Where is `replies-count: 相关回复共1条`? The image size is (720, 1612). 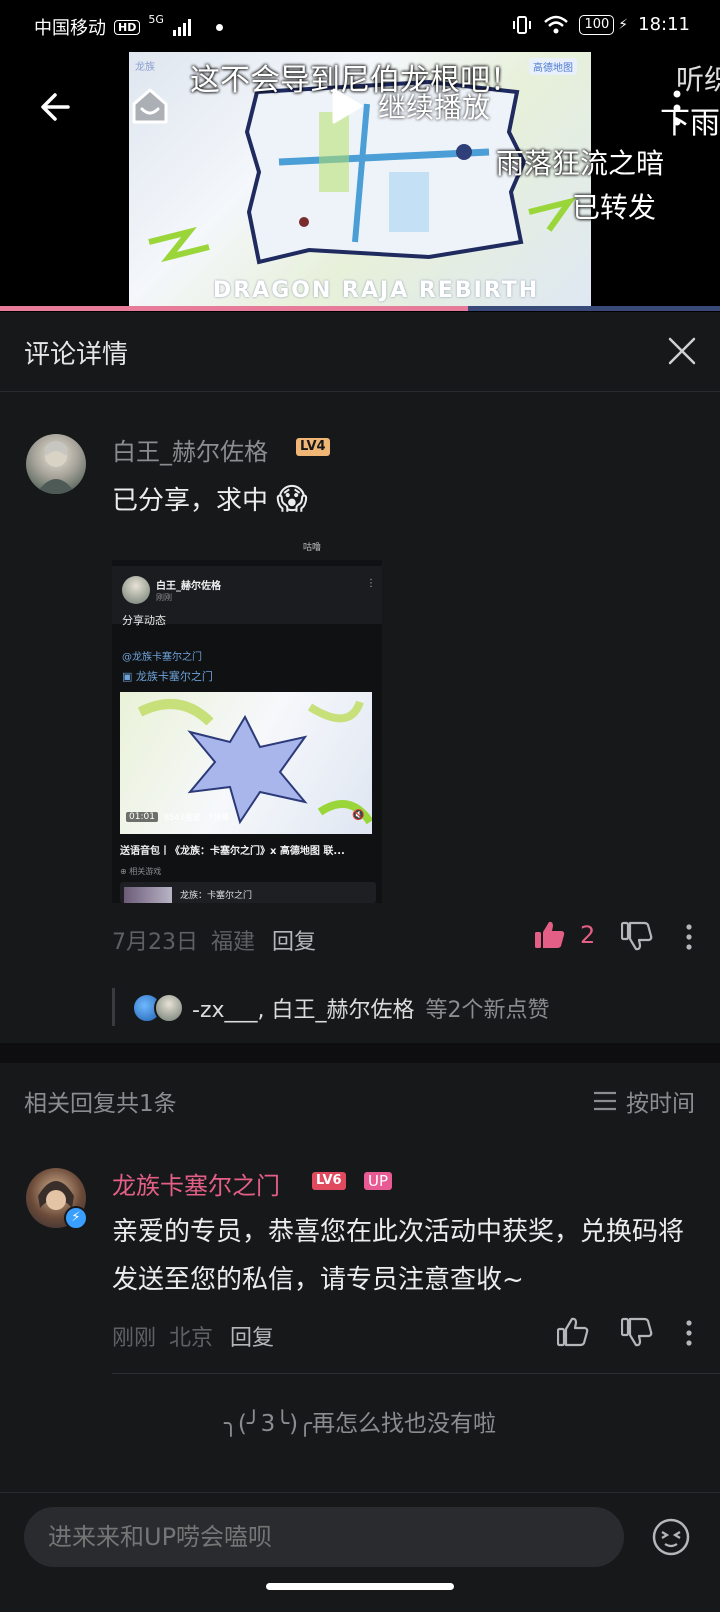
replies-count: 相关回复共1条 is located at coordinates (100, 1104).